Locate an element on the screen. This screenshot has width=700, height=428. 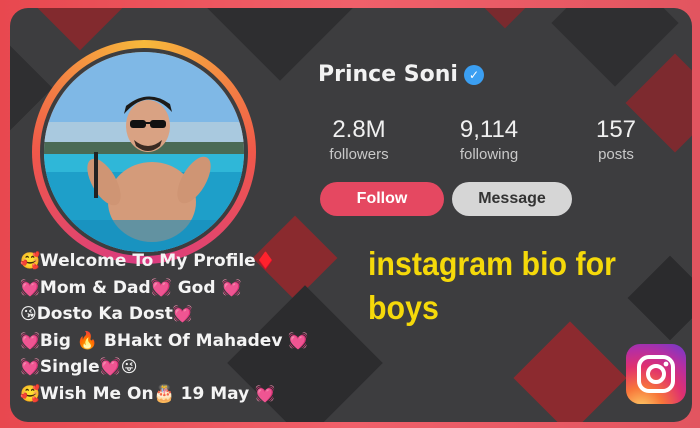
headline-line: boys is located at coordinates (403, 307).